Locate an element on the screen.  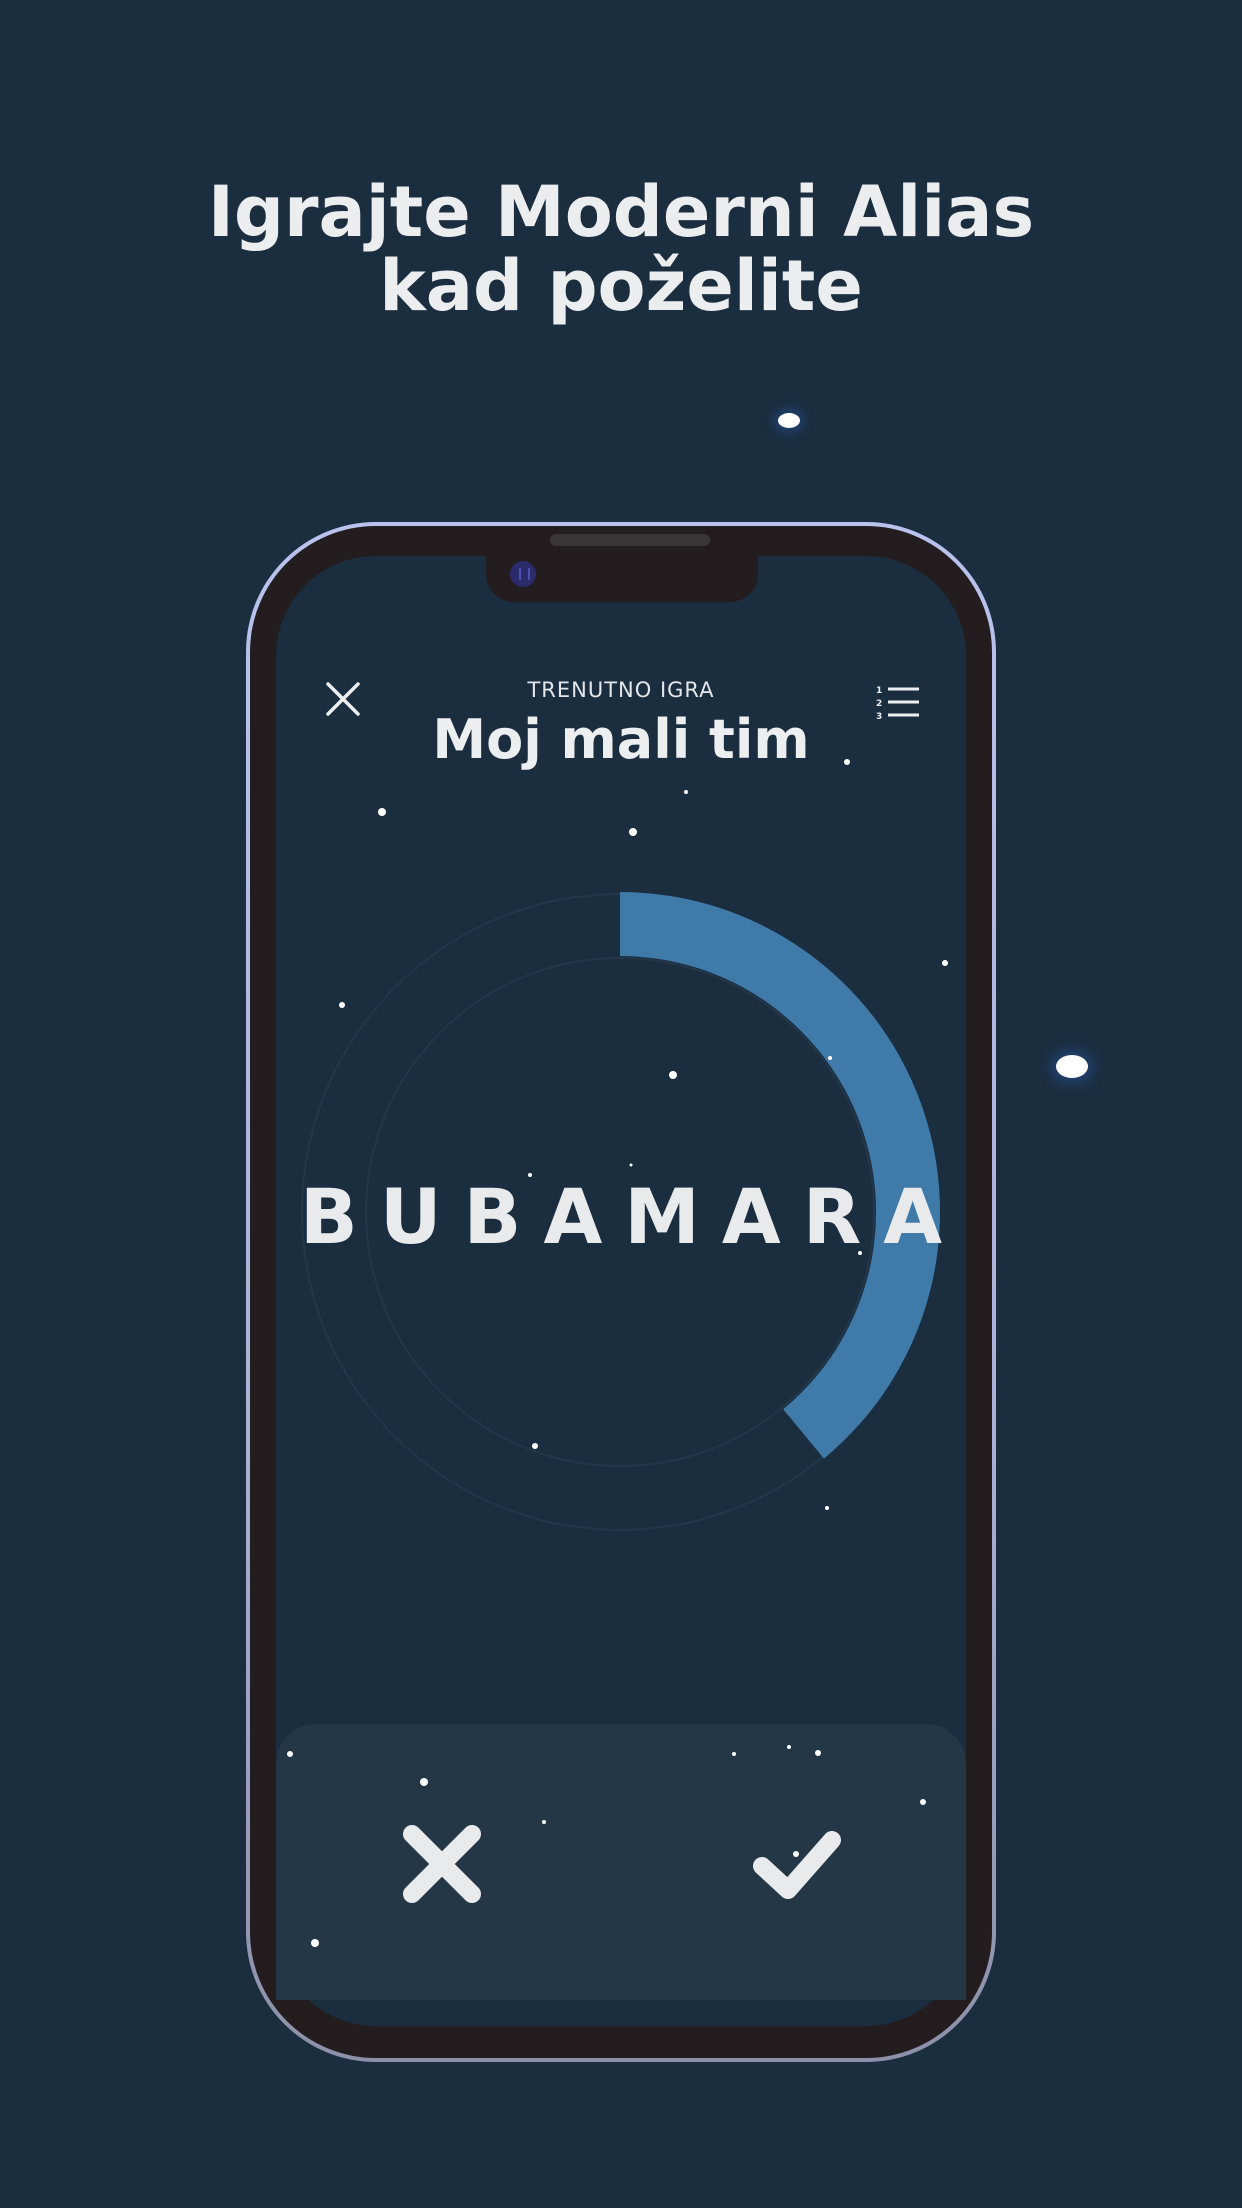
correct-answer-button is located at coordinates (797, 1864).